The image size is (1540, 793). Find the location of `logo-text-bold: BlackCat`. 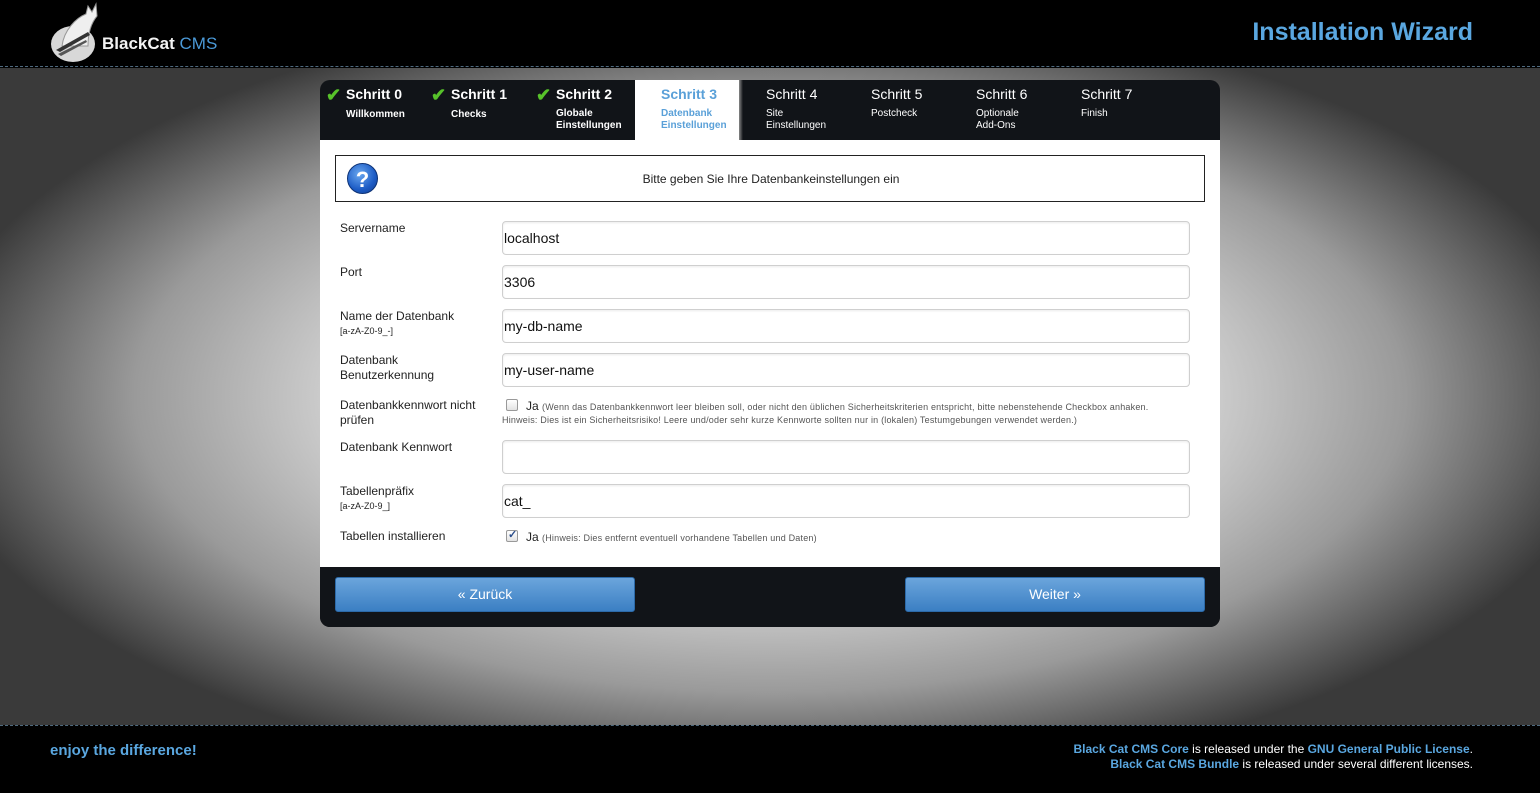

logo-text-bold: BlackCat is located at coordinates (138, 43).